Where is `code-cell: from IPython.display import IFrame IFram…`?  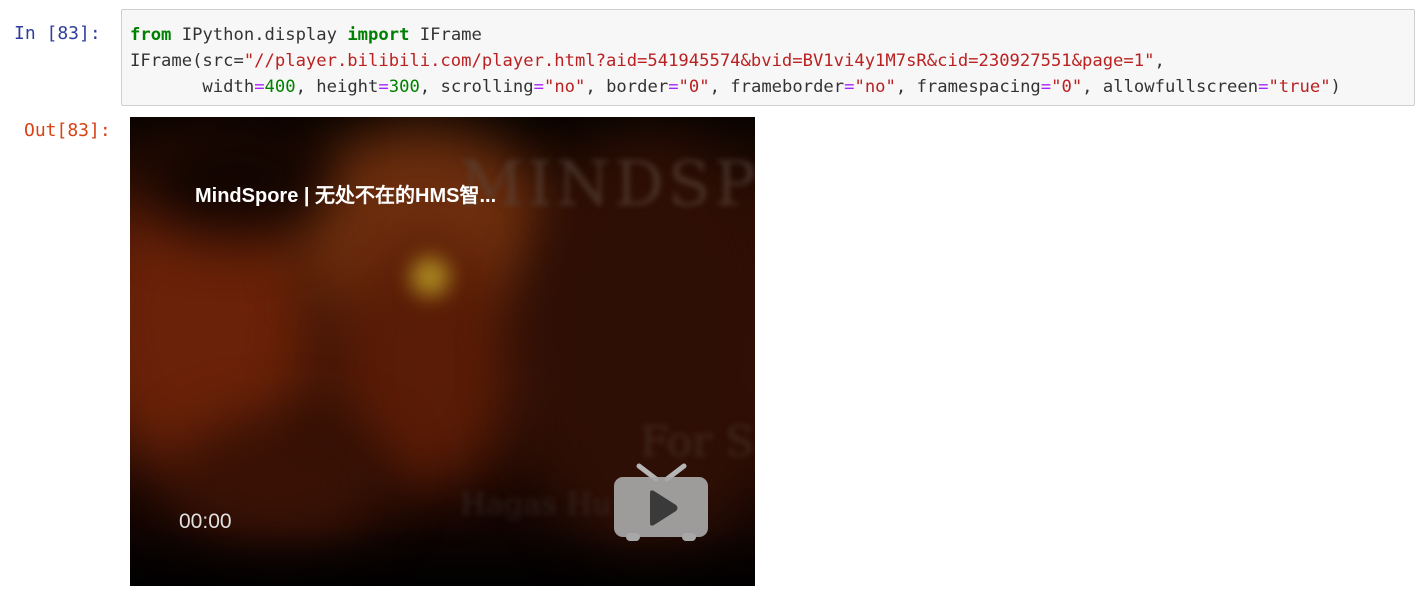
code-cell: from IPython.display import IFrame IFram… is located at coordinates (768, 57).